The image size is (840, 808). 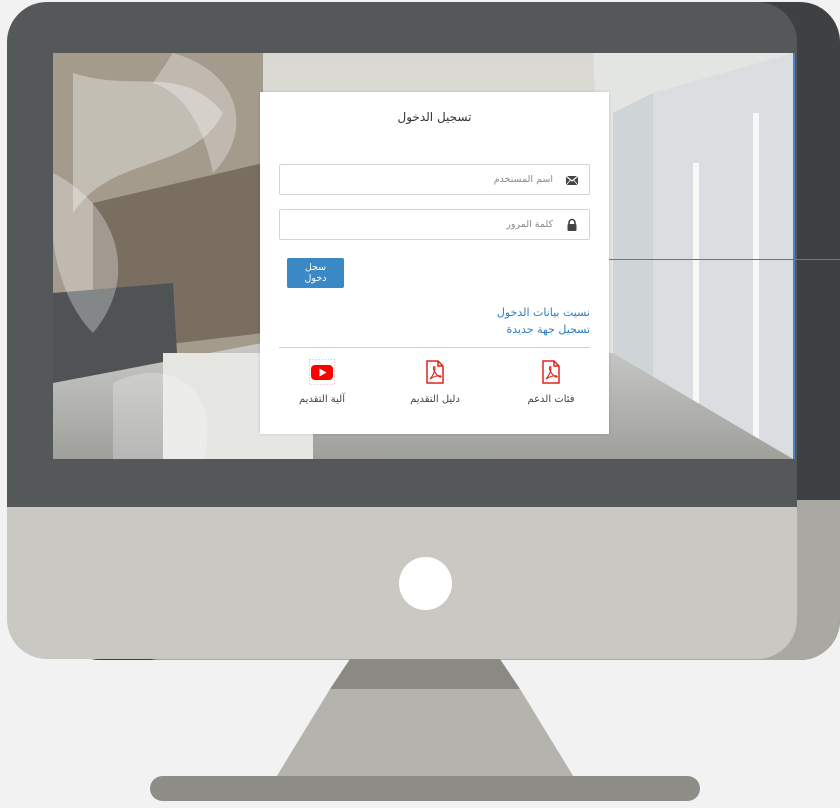 I want to click on login-button: سجل دخول, so click(x=315, y=273).